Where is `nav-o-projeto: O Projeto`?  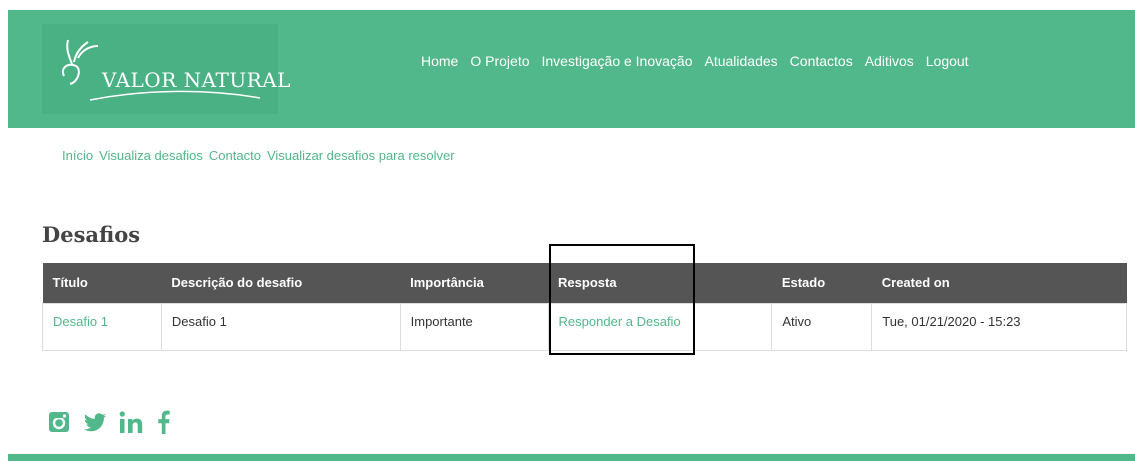
nav-o-projeto: O Projeto is located at coordinates (499, 61).